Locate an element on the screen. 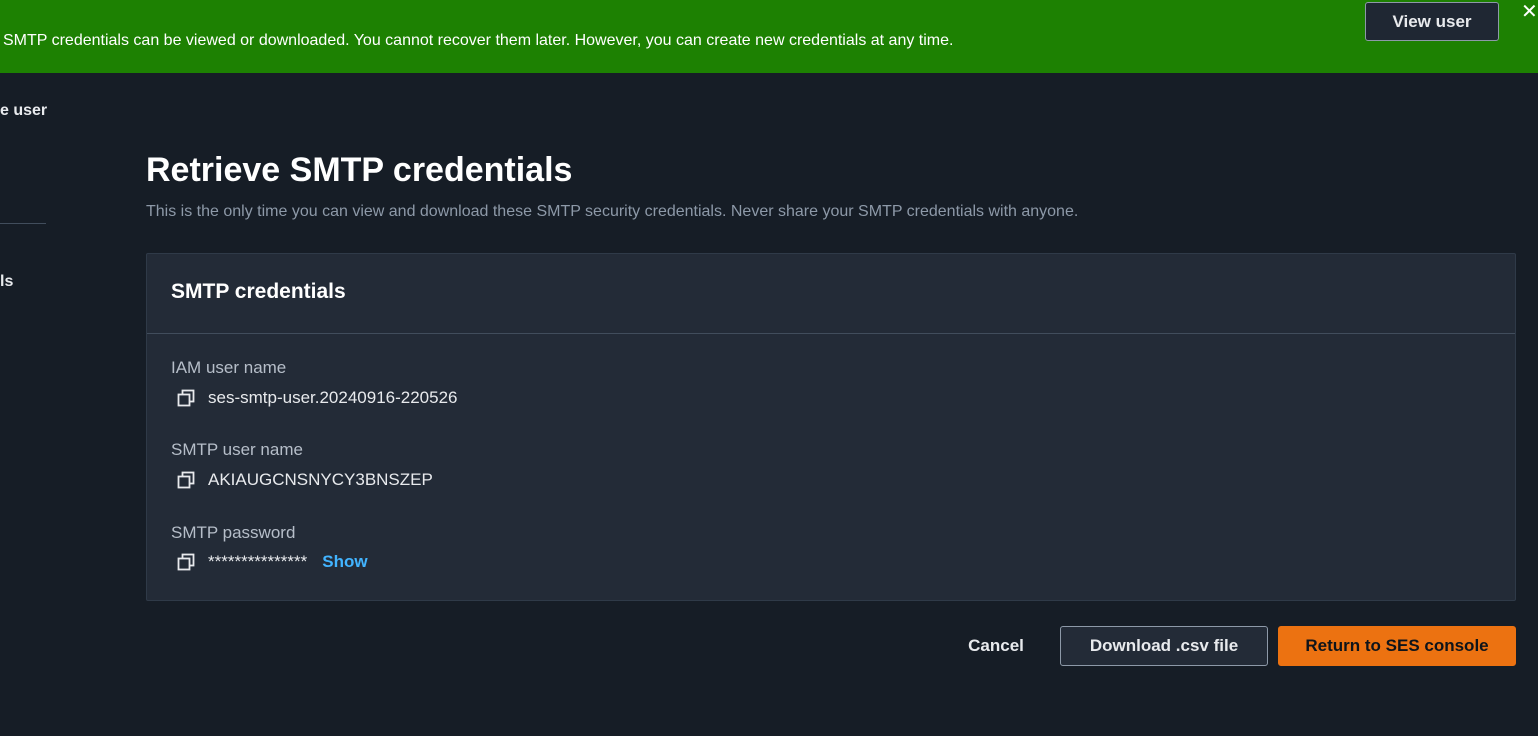 The width and height of the screenshot is (1538, 736). smtp-password-row: *************** Show is located at coordinates (272, 562).